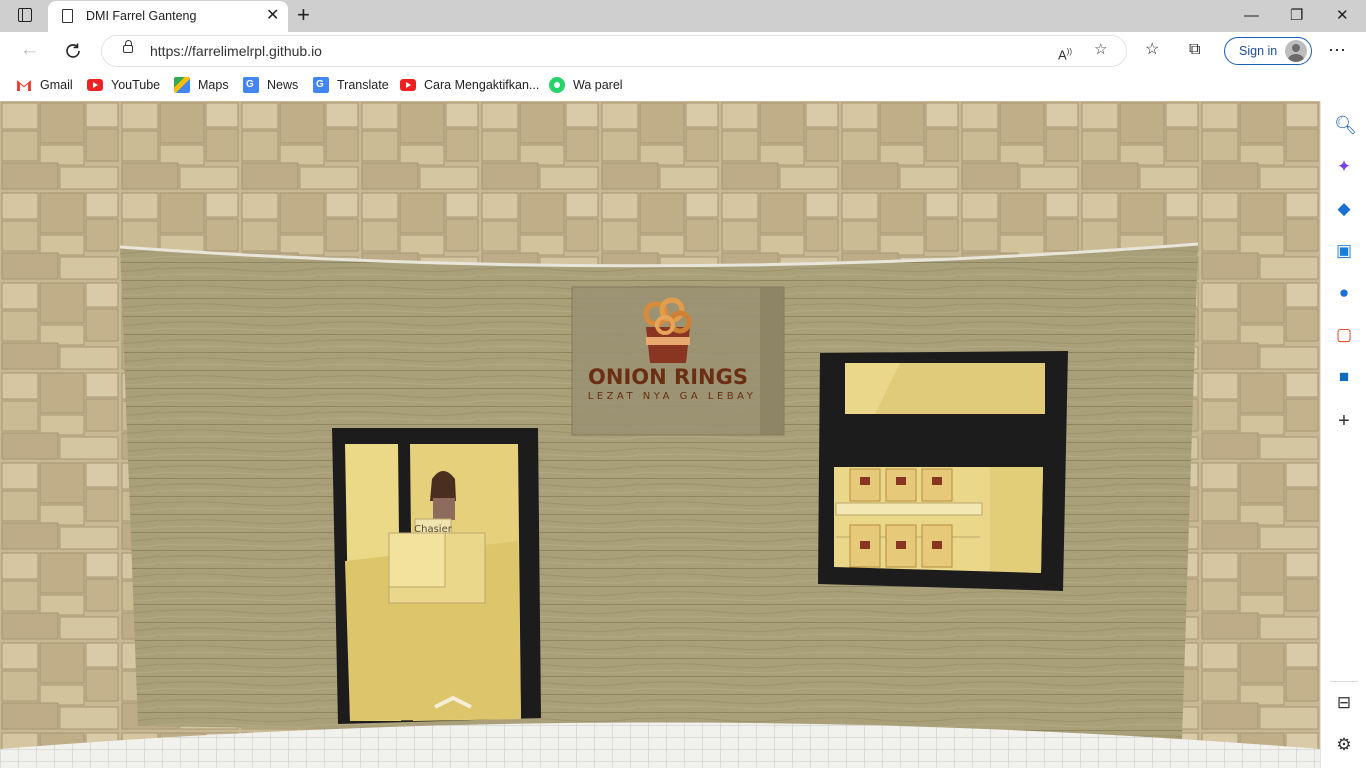  I want to click on outlook-icon: ■, so click(1344, 377).